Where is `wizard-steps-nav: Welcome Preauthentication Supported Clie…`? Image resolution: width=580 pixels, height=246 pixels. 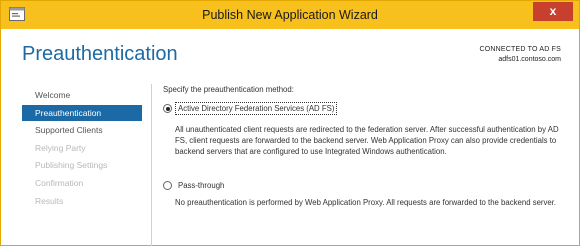
wizard-steps-nav: Welcome Preauthentication Supported Clie… is located at coordinates (82, 148).